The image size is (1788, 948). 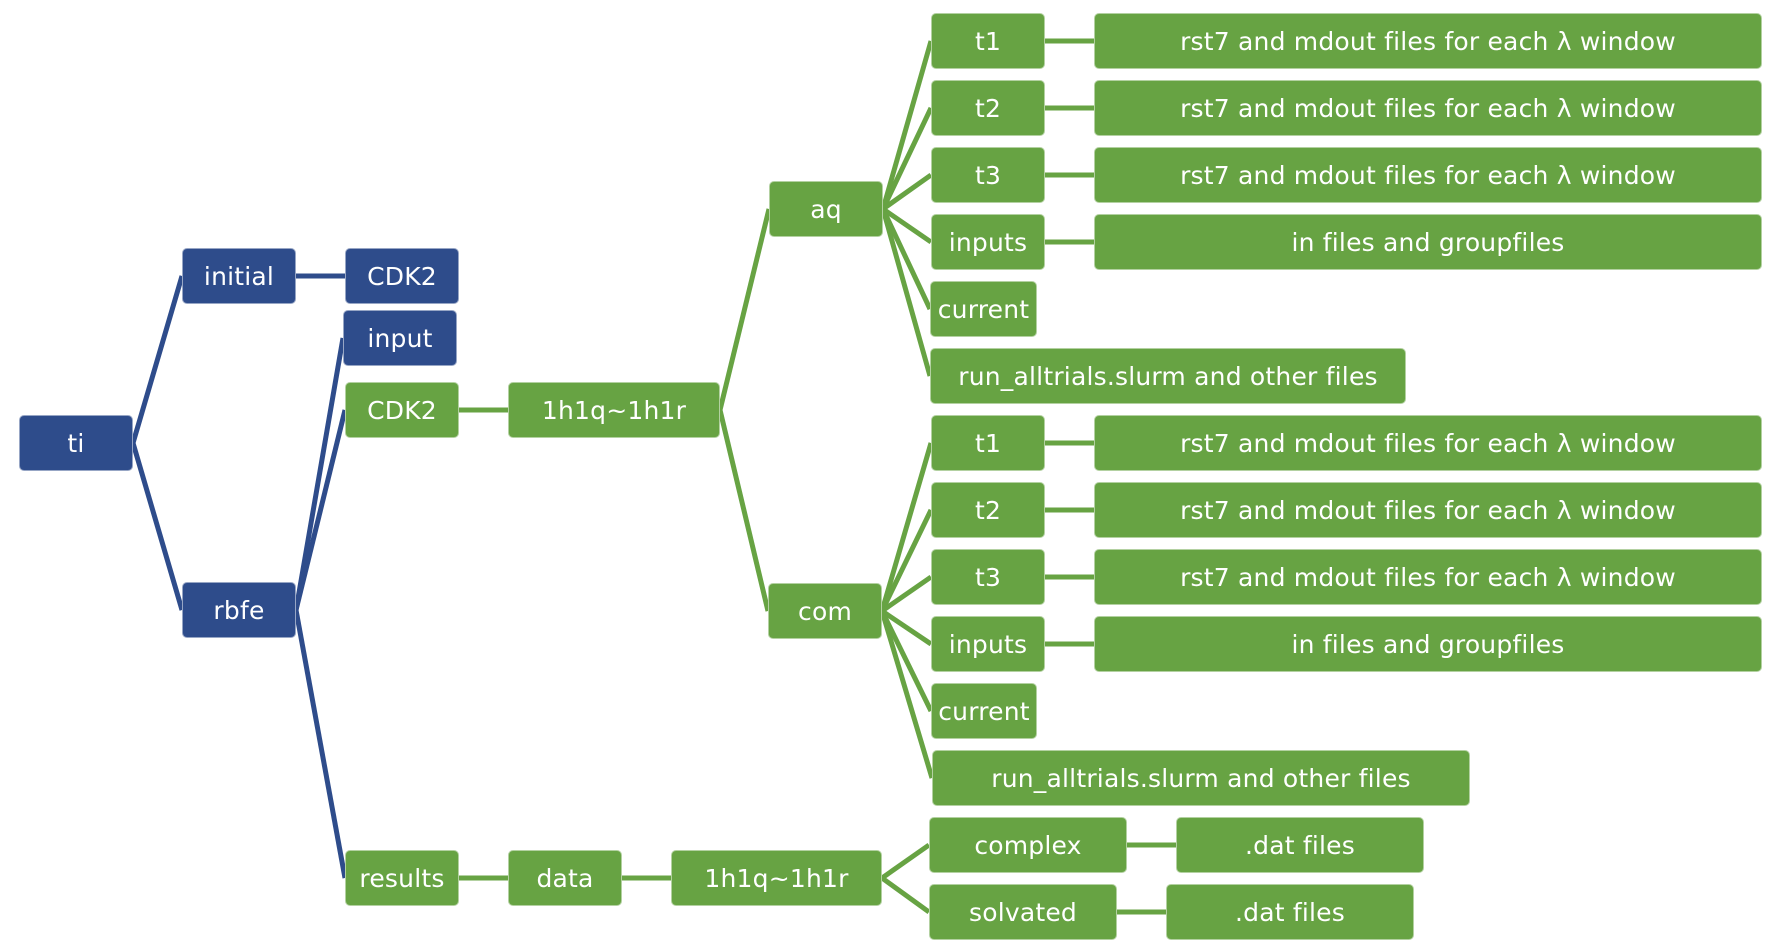 What do you see at coordinates (157, 526) in the screenshot?
I see `connector-ti-rbfe` at bounding box center [157, 526].